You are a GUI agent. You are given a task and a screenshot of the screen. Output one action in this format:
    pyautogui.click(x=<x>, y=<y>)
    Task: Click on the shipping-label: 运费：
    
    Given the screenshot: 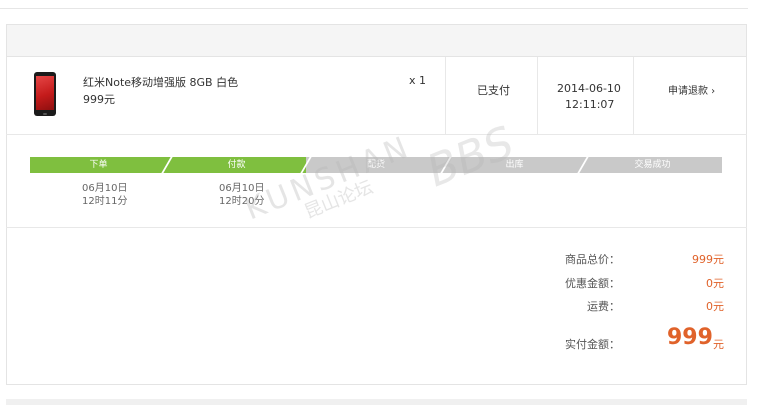 What is the action you would take?
    pyautogui.click(x=603, y=306)
    